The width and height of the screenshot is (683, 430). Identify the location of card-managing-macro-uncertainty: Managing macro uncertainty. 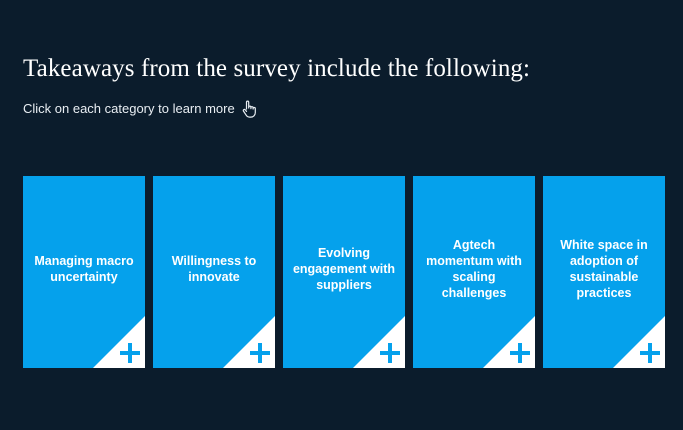
(84, 272).